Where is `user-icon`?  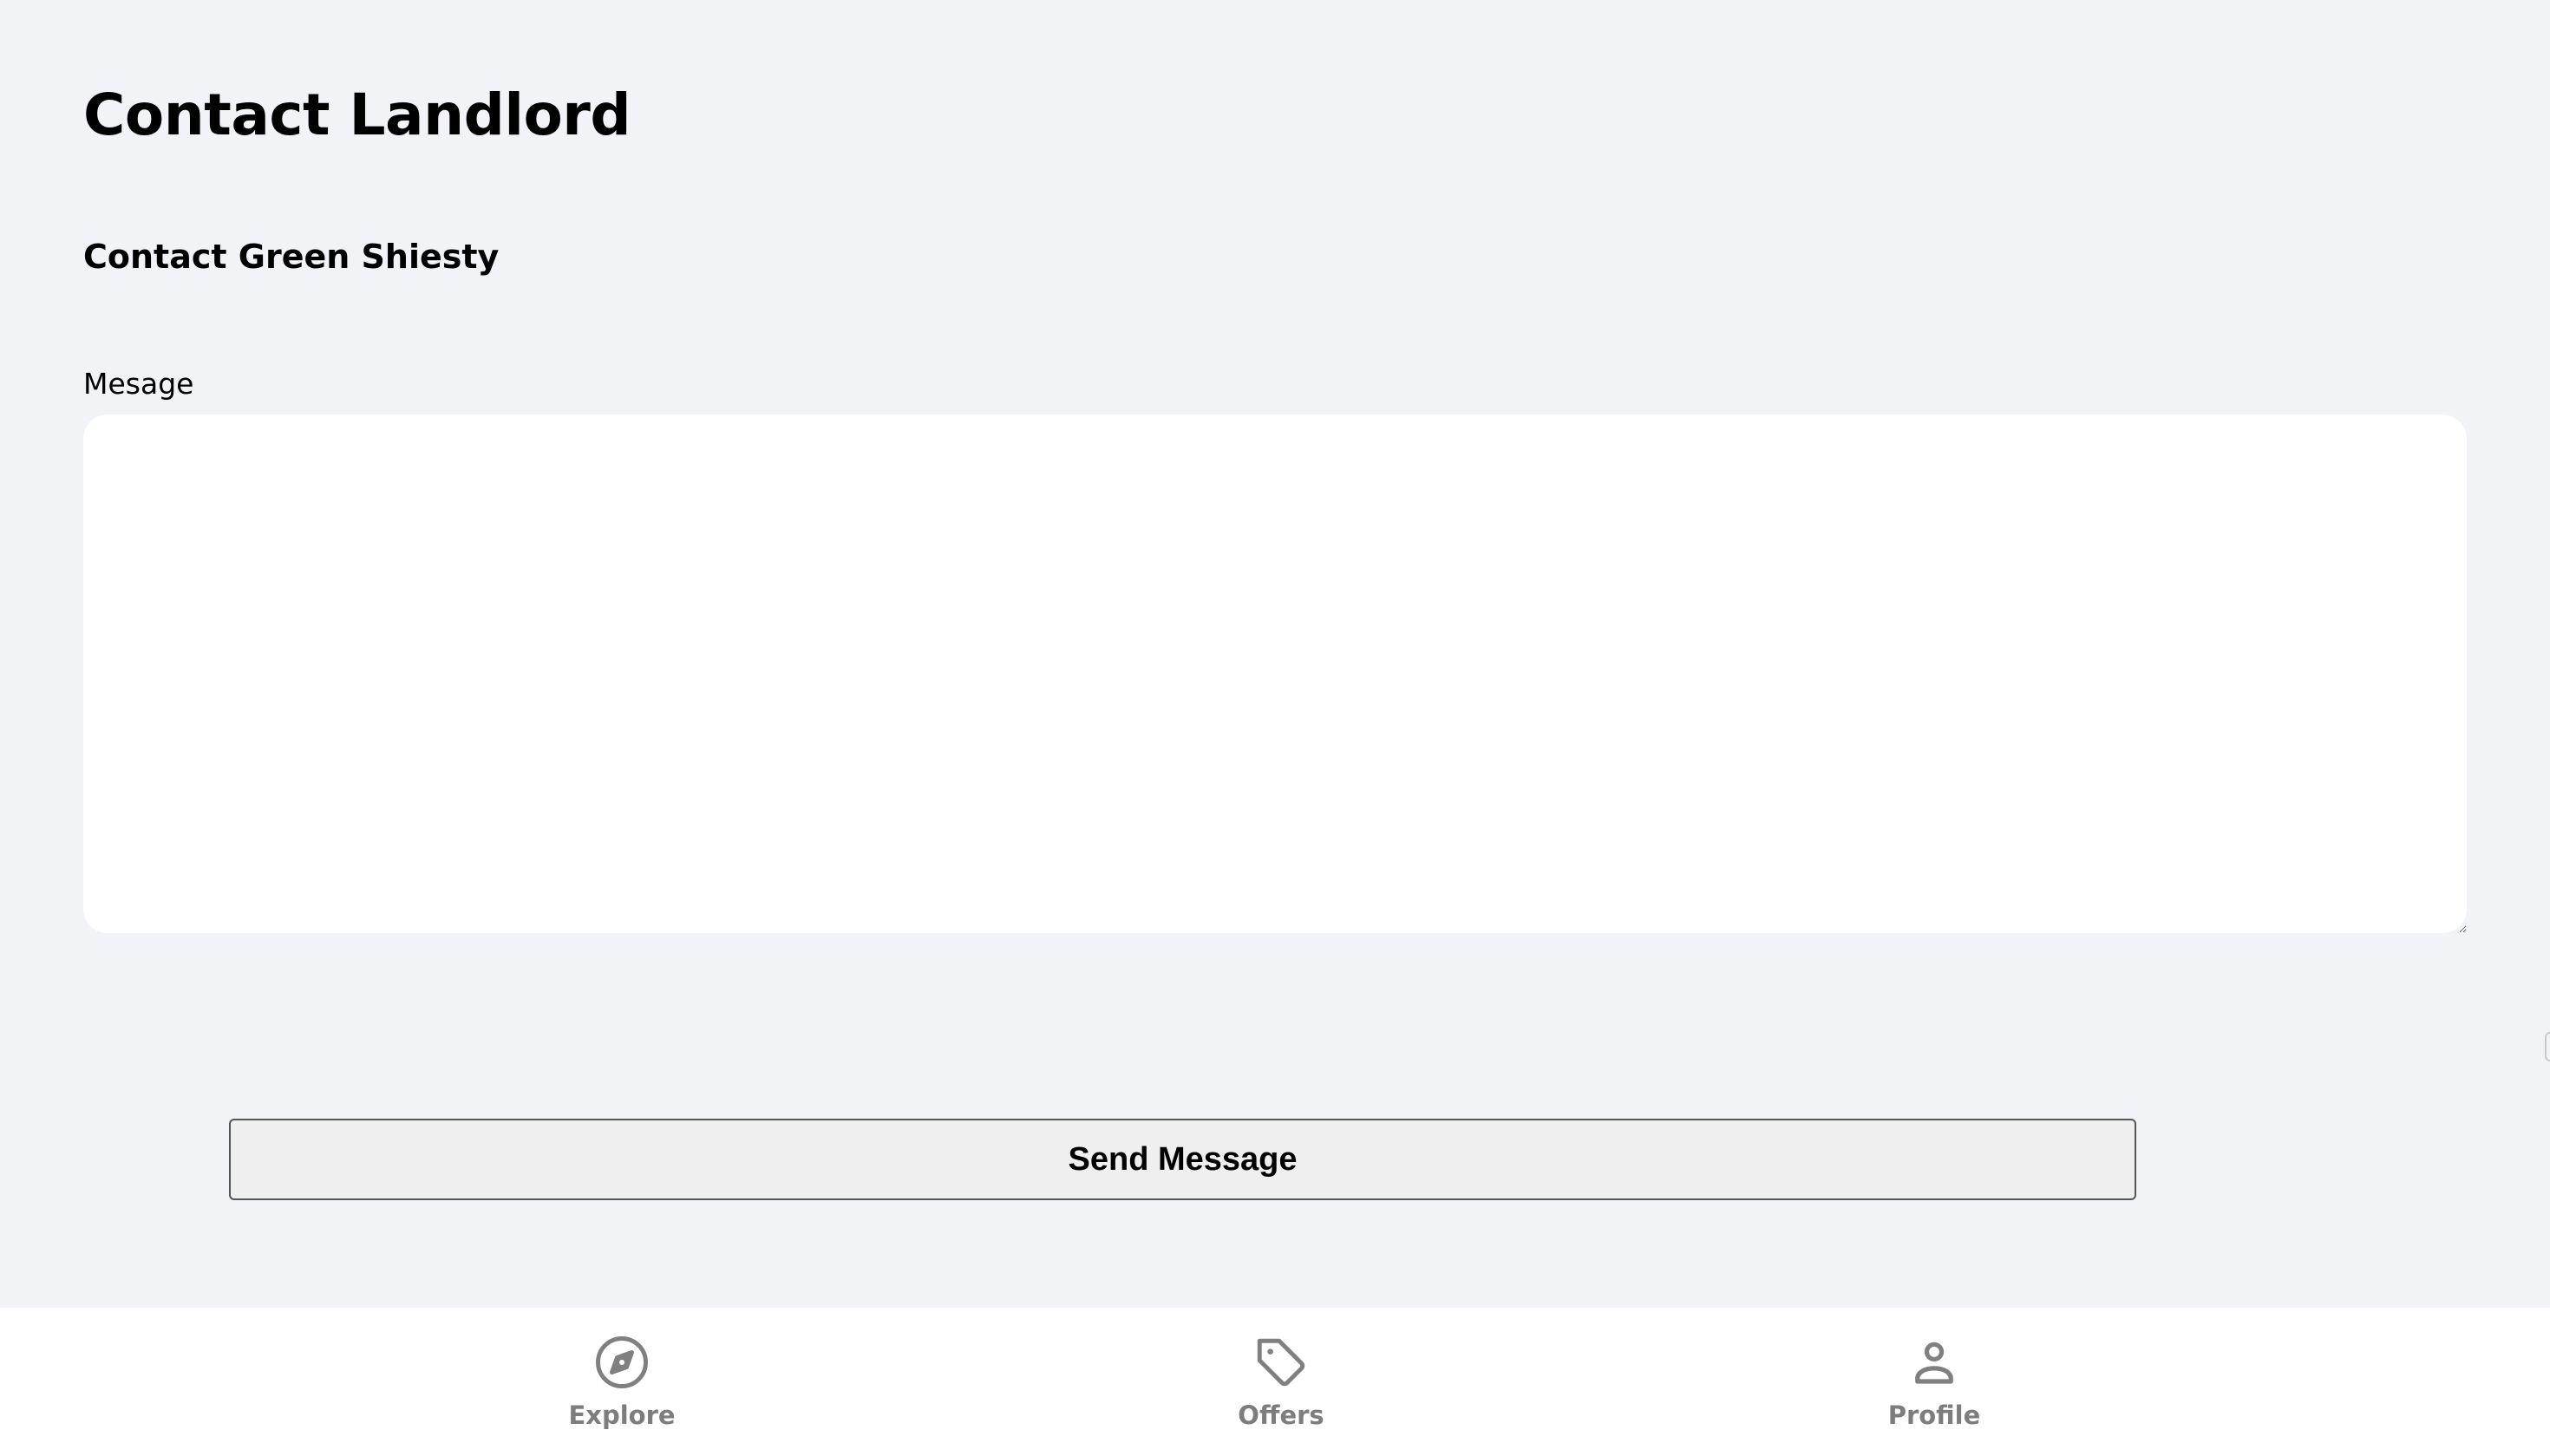 user-icon is located at coordinates (1934, 1362).